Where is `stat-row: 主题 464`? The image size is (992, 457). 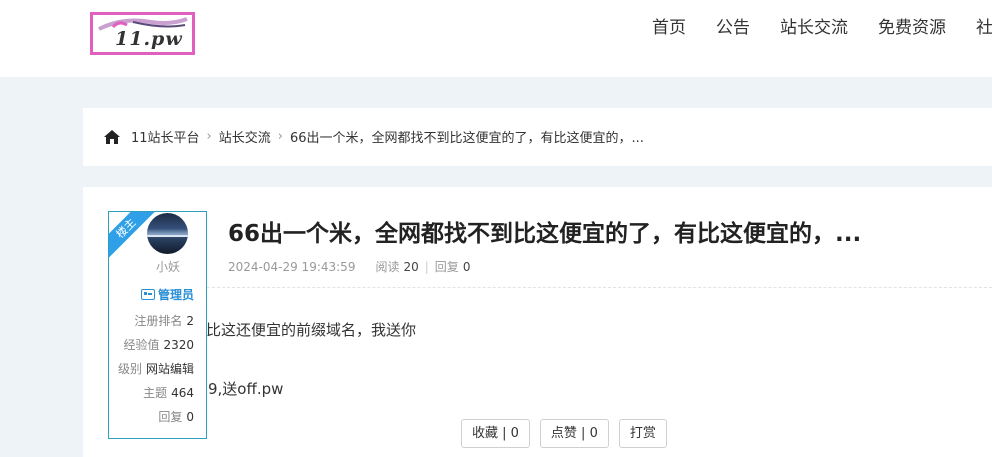
stat-row: 主题 464 is located at coordinates (156, 393).